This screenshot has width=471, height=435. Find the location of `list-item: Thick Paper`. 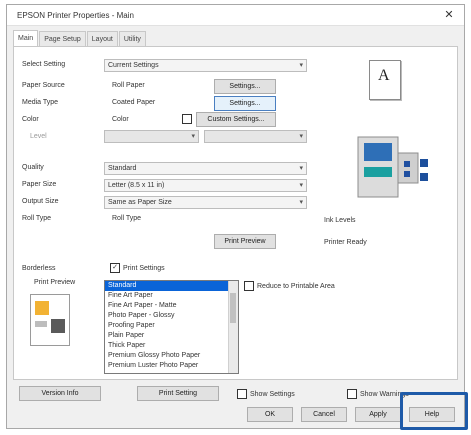

list-item: Thick Paper is located at coordinates (171, 346).